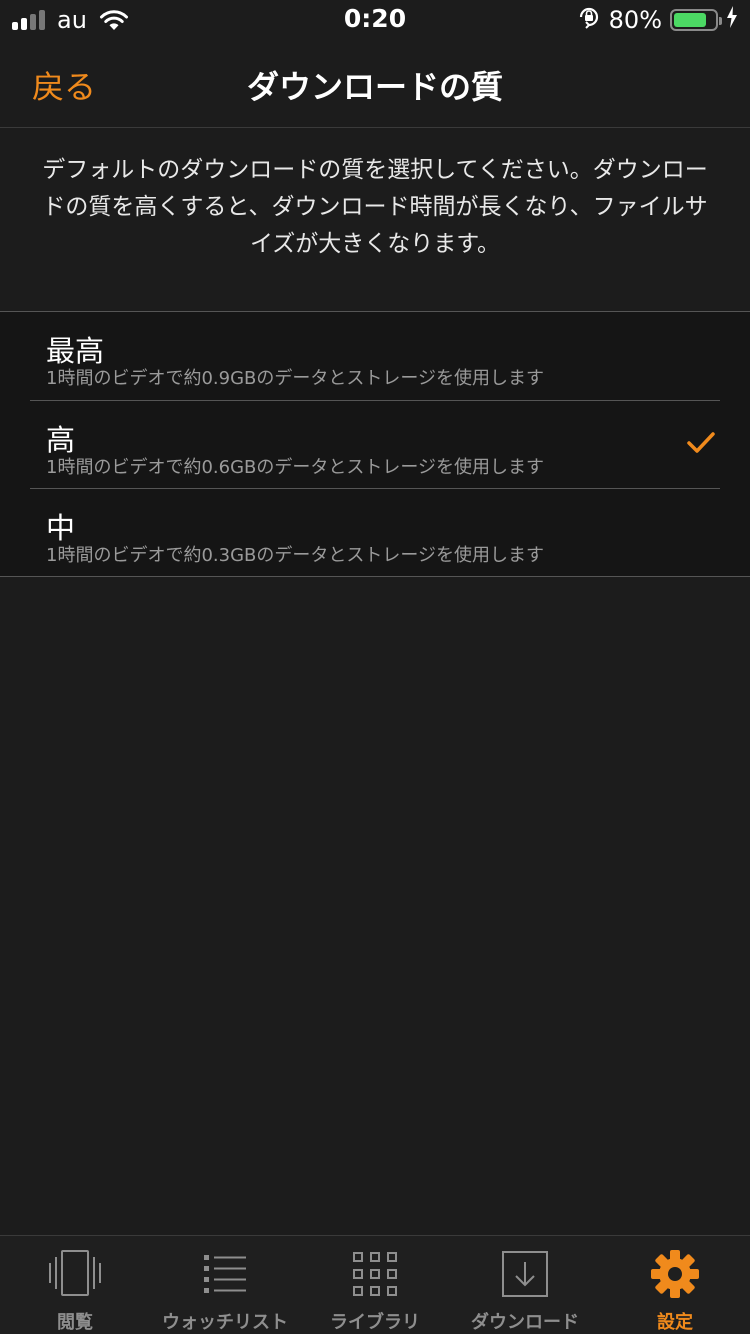  I want to click on tab-label: 設定, so click(675, 1322).